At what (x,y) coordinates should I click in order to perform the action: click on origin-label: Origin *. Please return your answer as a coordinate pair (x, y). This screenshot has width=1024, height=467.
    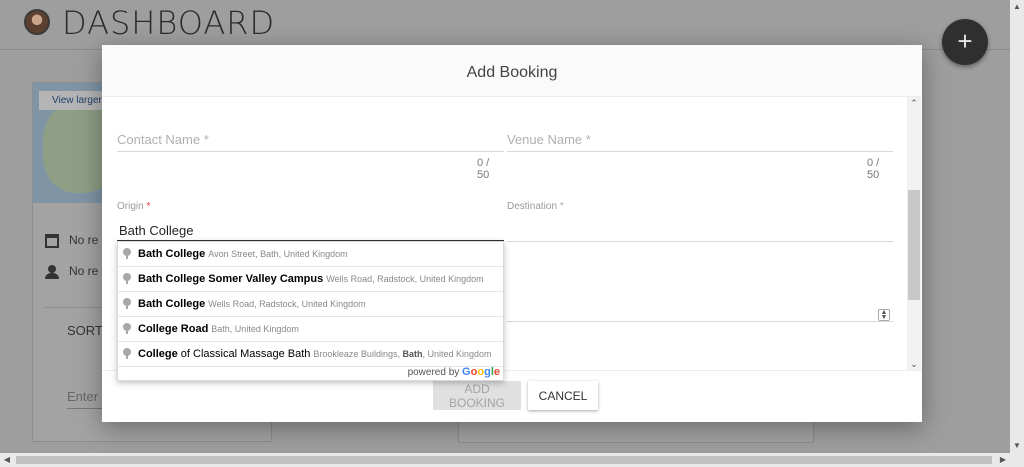
    Looking at the image, I should click on (134, 206).